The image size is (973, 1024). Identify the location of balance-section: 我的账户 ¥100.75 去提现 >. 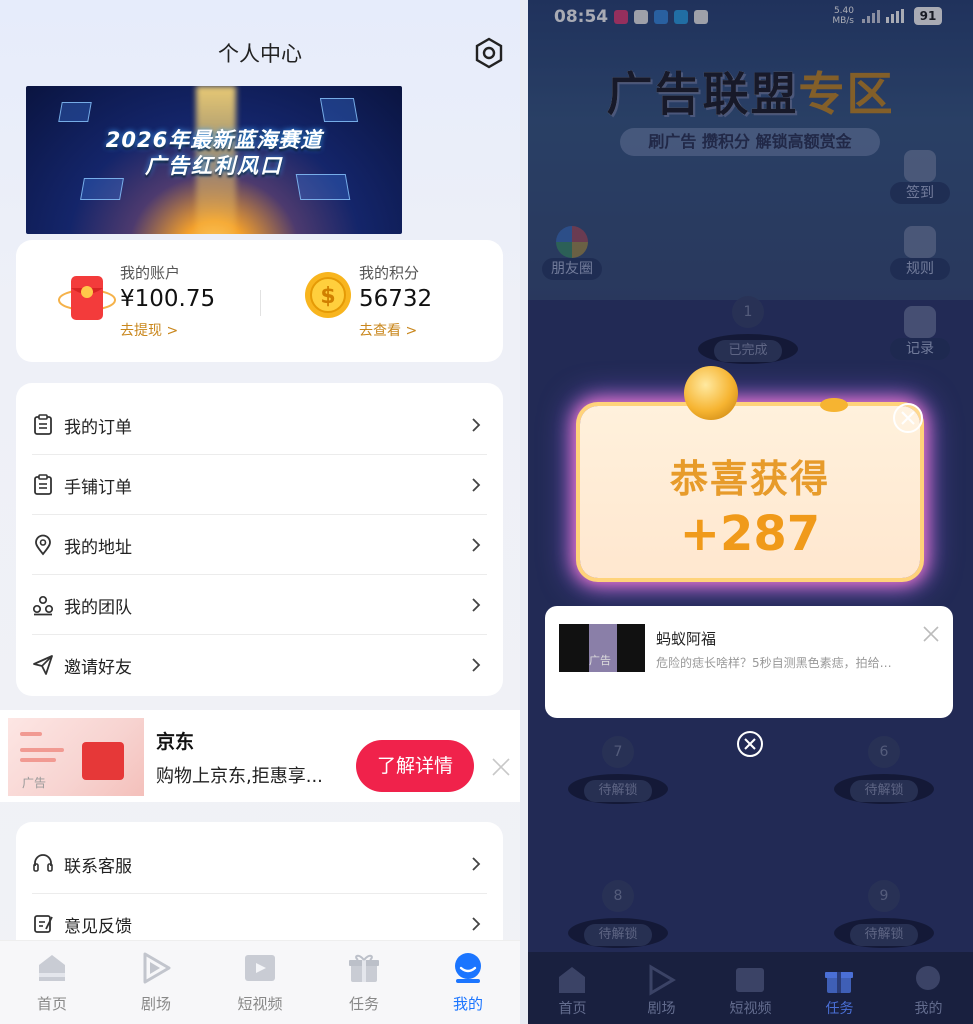
(138, 301).